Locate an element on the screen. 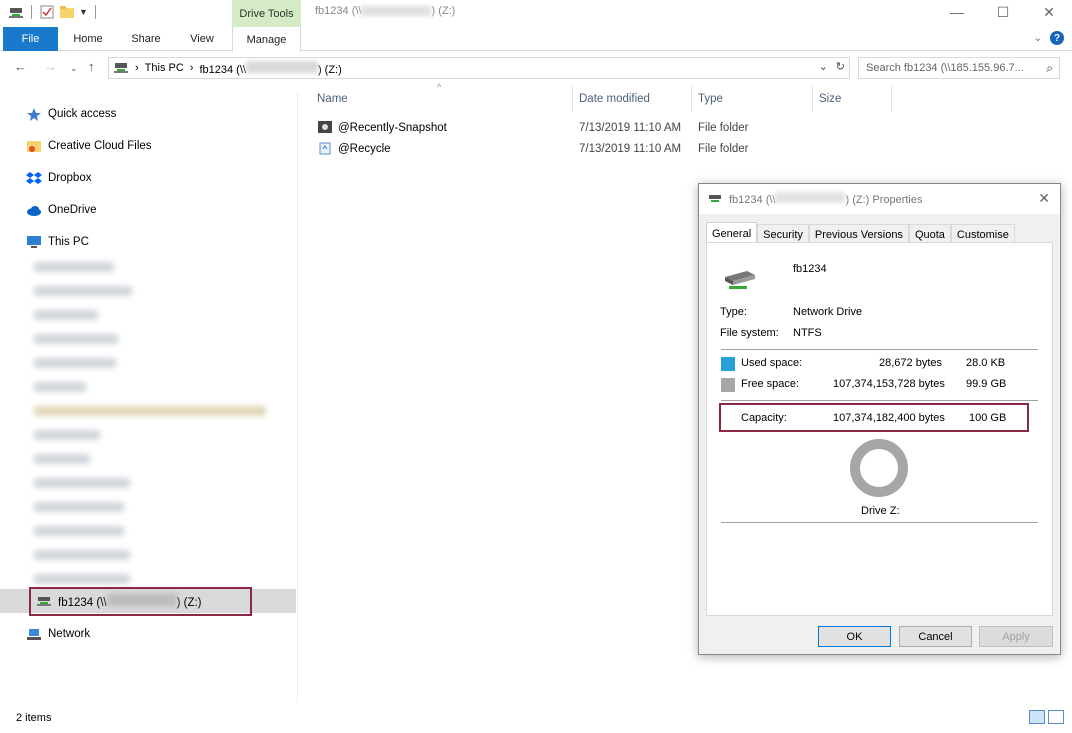  file-type: File folder is located at coordinates (723, 128).